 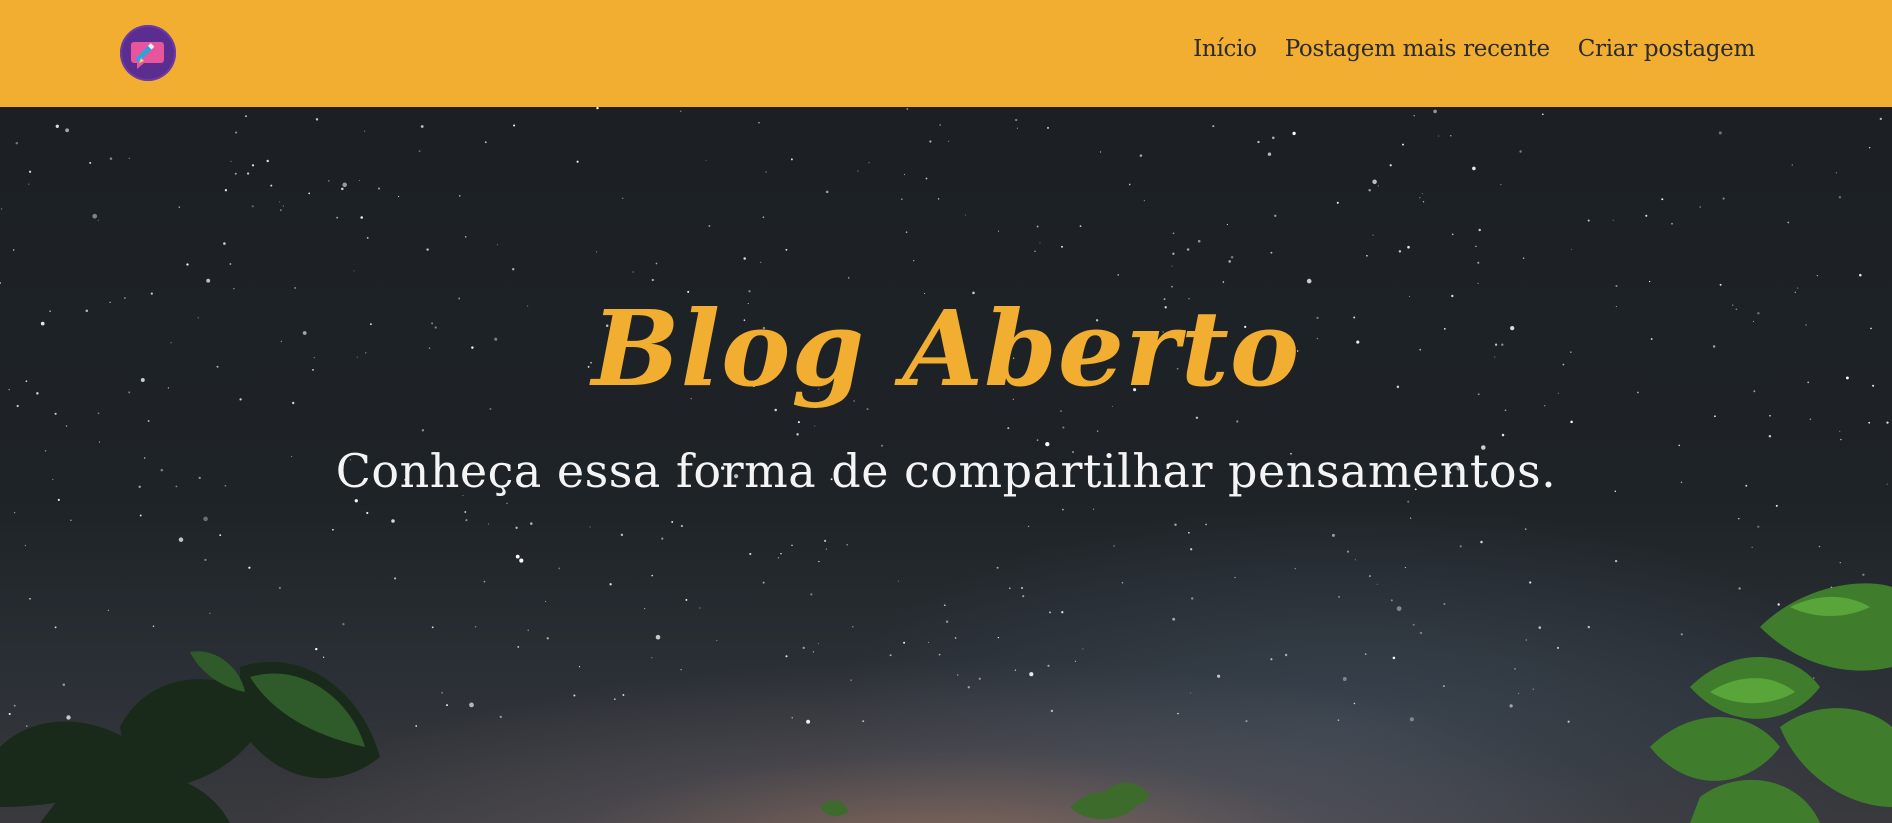 I want to click on site-logo, so click(x=148, y=53).